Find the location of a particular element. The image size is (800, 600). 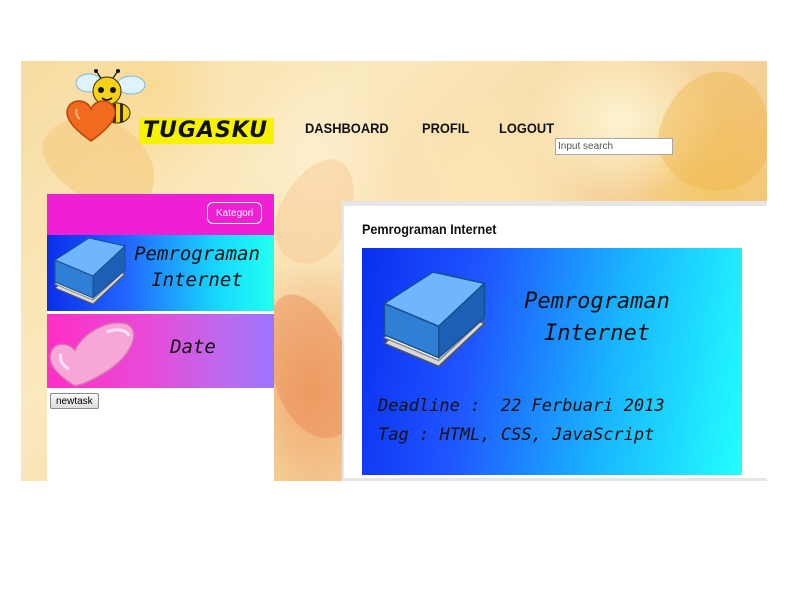

deadline-value: 22 Ferbuari 2013 is located at coordinates (582, 406).